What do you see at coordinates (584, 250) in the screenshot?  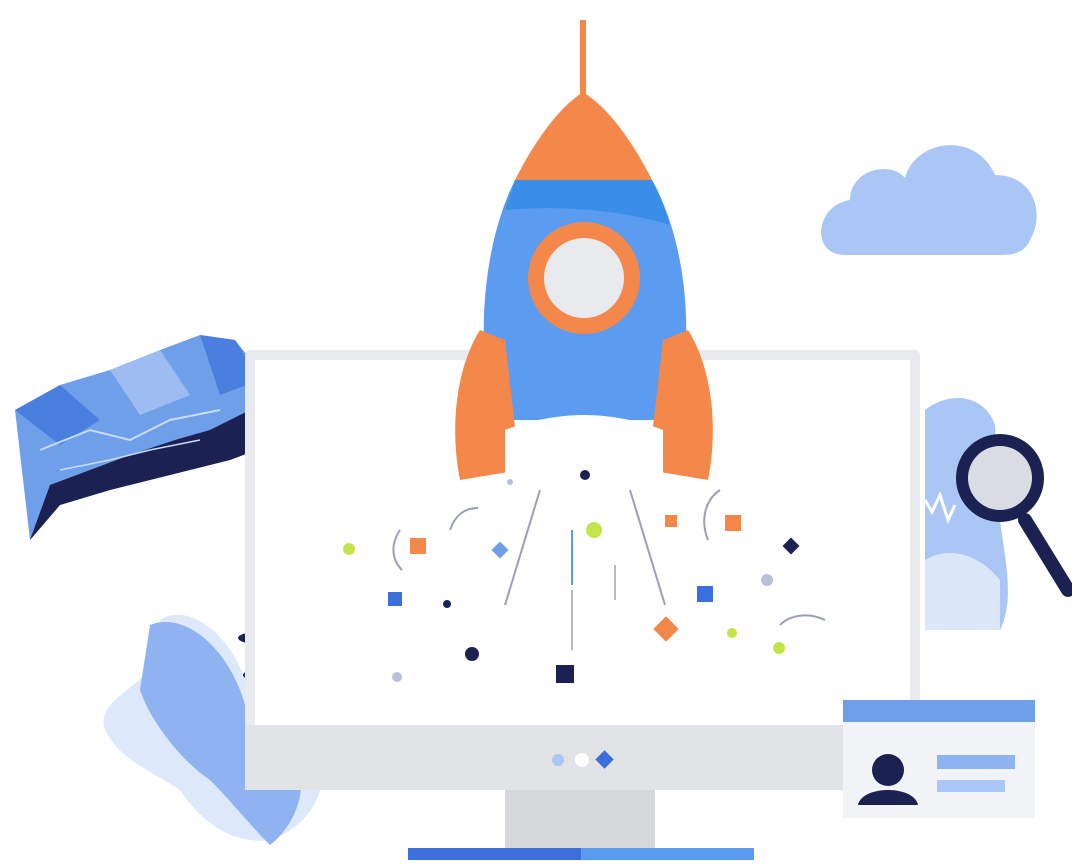 I see `rocket-icon` at bounding box center [584, 250].